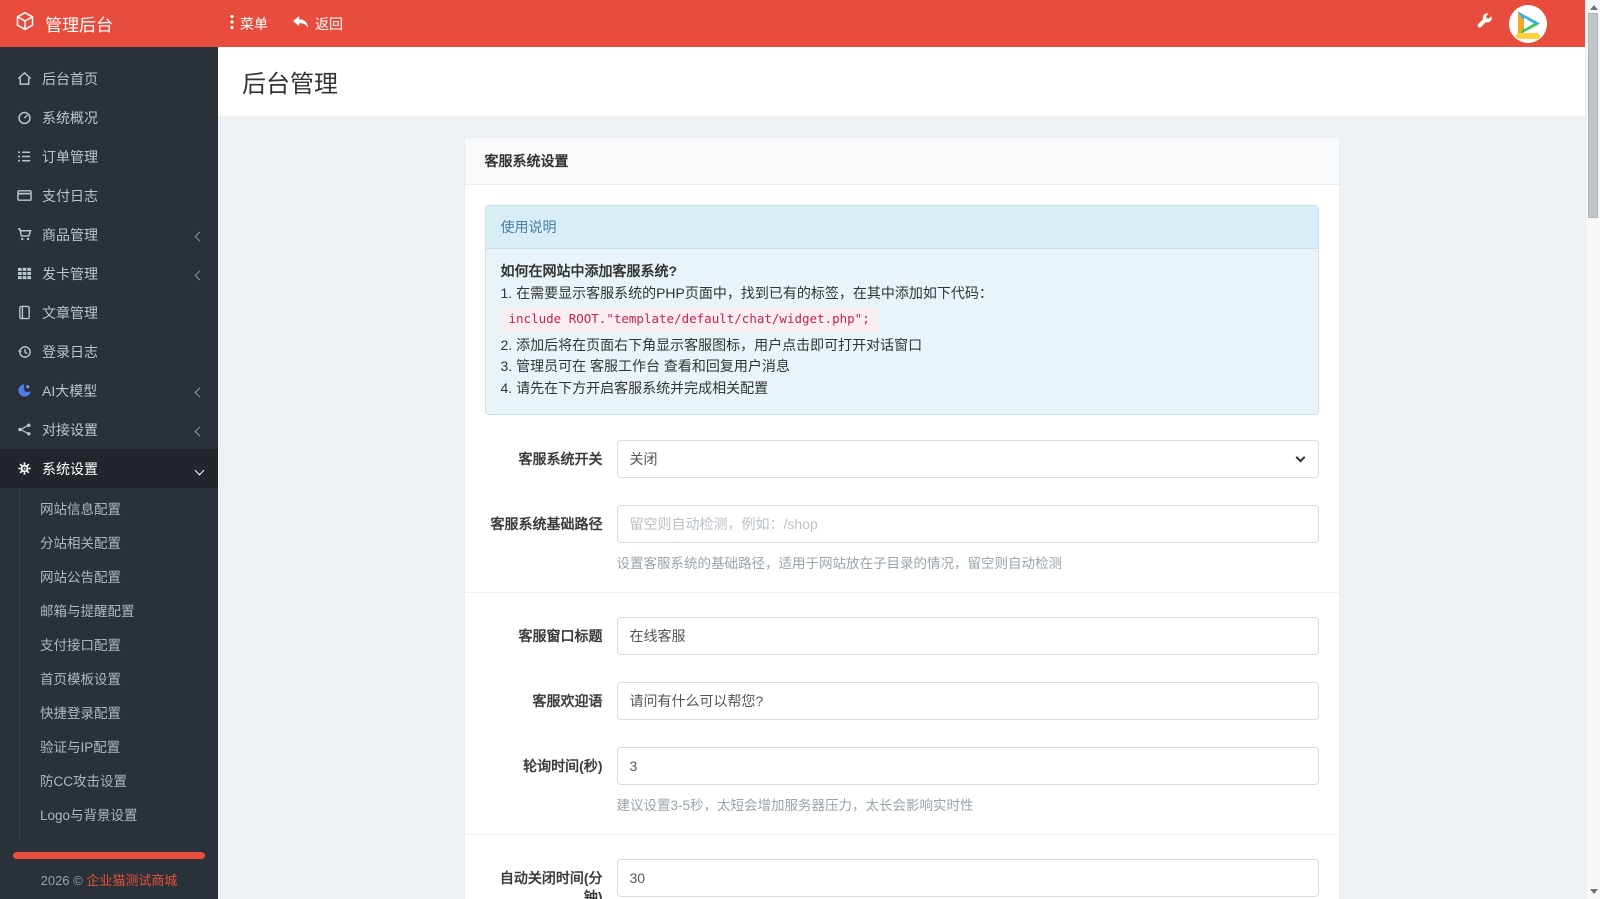 The width and height of the screenshot is (1600, 899). I want to click on menu-toggle-button: 菜单, so click(249, 23).